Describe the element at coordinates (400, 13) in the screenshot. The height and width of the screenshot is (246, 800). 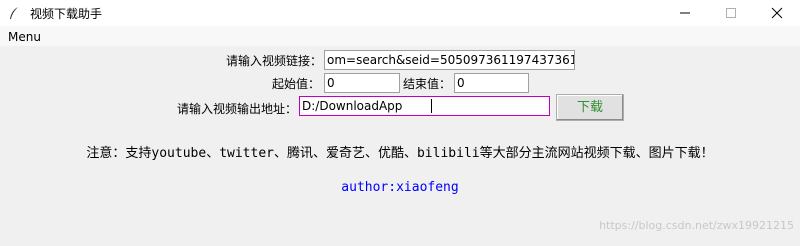
I see `title-bar: 视频下载助手` at that location.